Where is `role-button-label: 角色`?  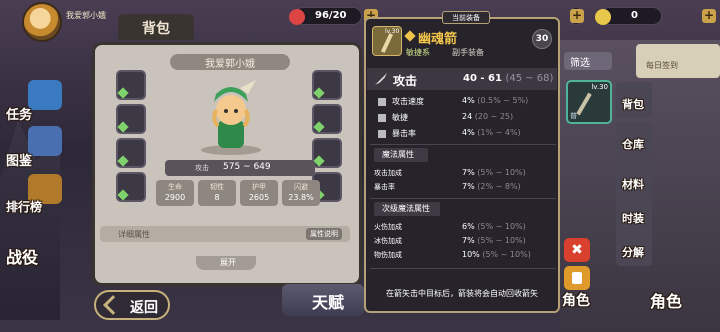 role-button-label: 角色 is located at coordinates (666, 300).